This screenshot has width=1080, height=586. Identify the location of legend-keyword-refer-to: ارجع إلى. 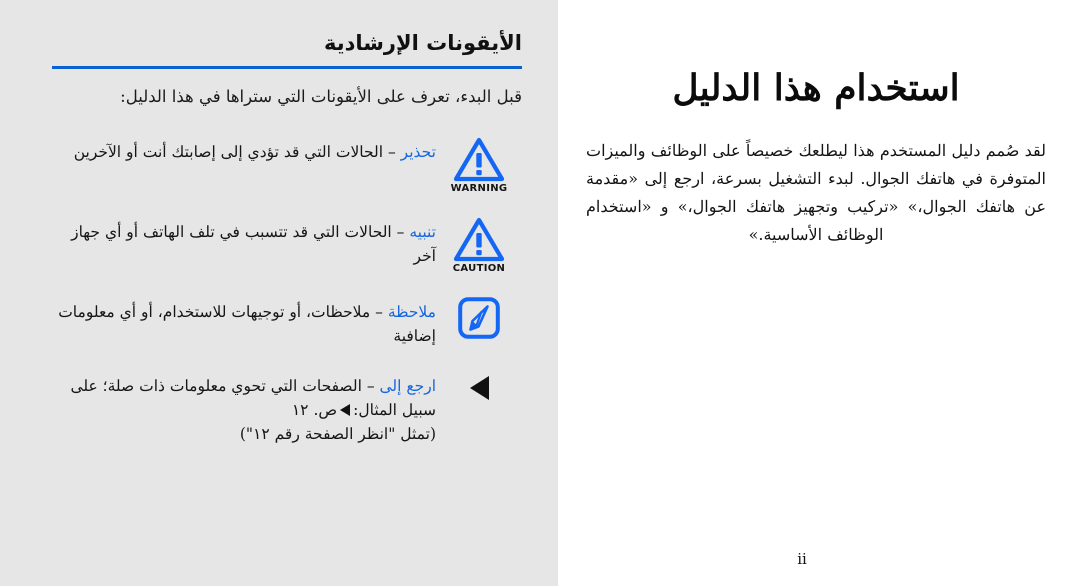
(408, 386).